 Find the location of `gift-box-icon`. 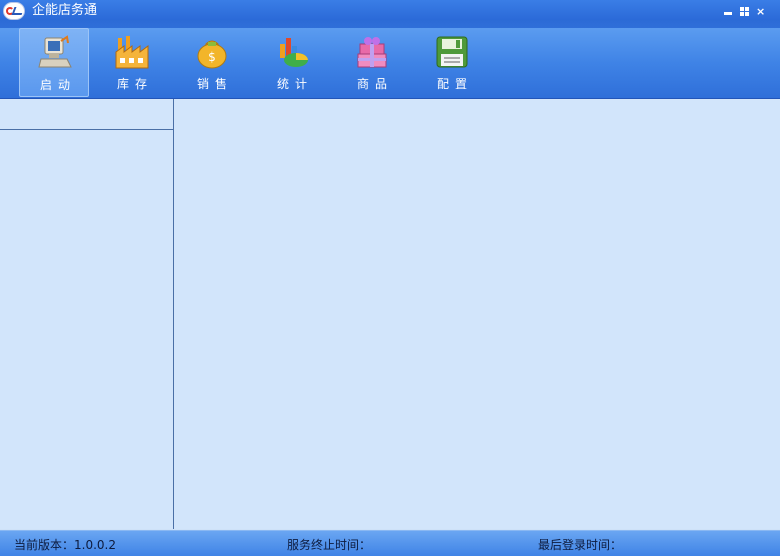

gift-box-icon is located at coordinates (372, 52).